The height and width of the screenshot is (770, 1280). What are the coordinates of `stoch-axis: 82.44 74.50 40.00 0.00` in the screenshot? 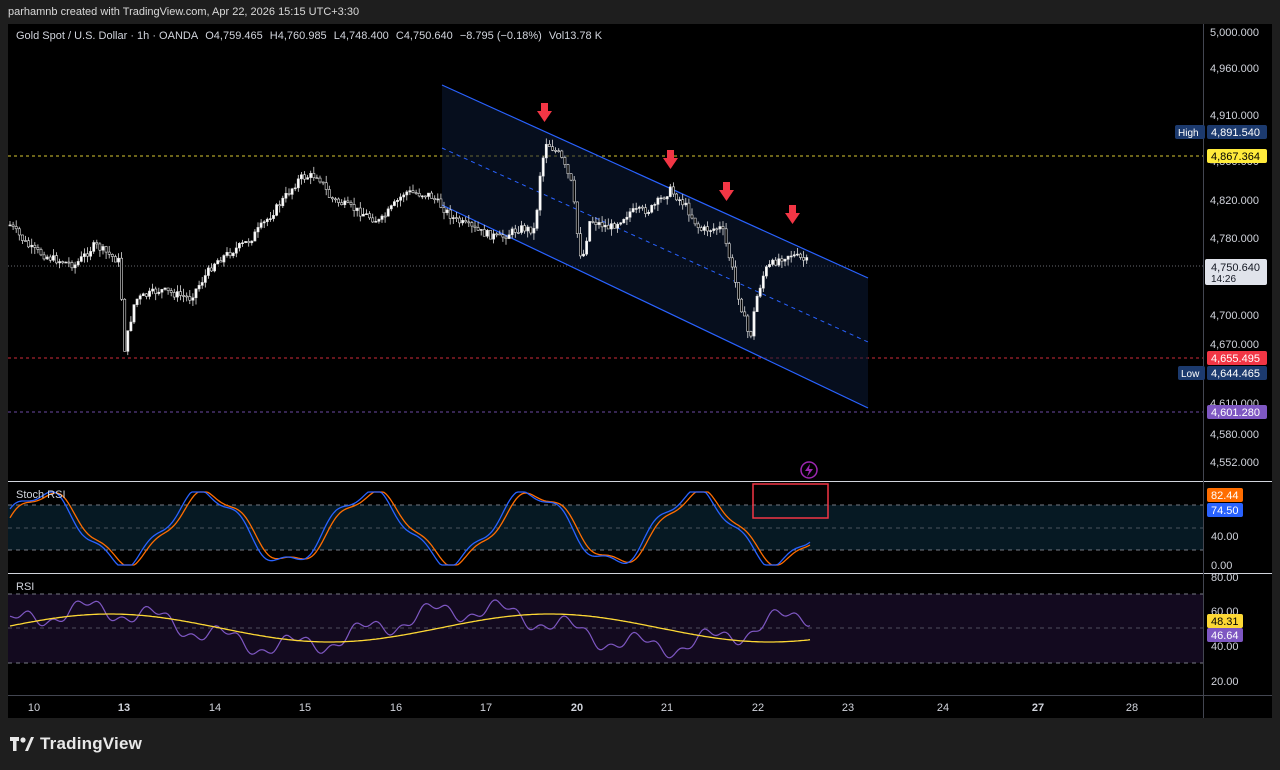 It's located at (1225, 530).